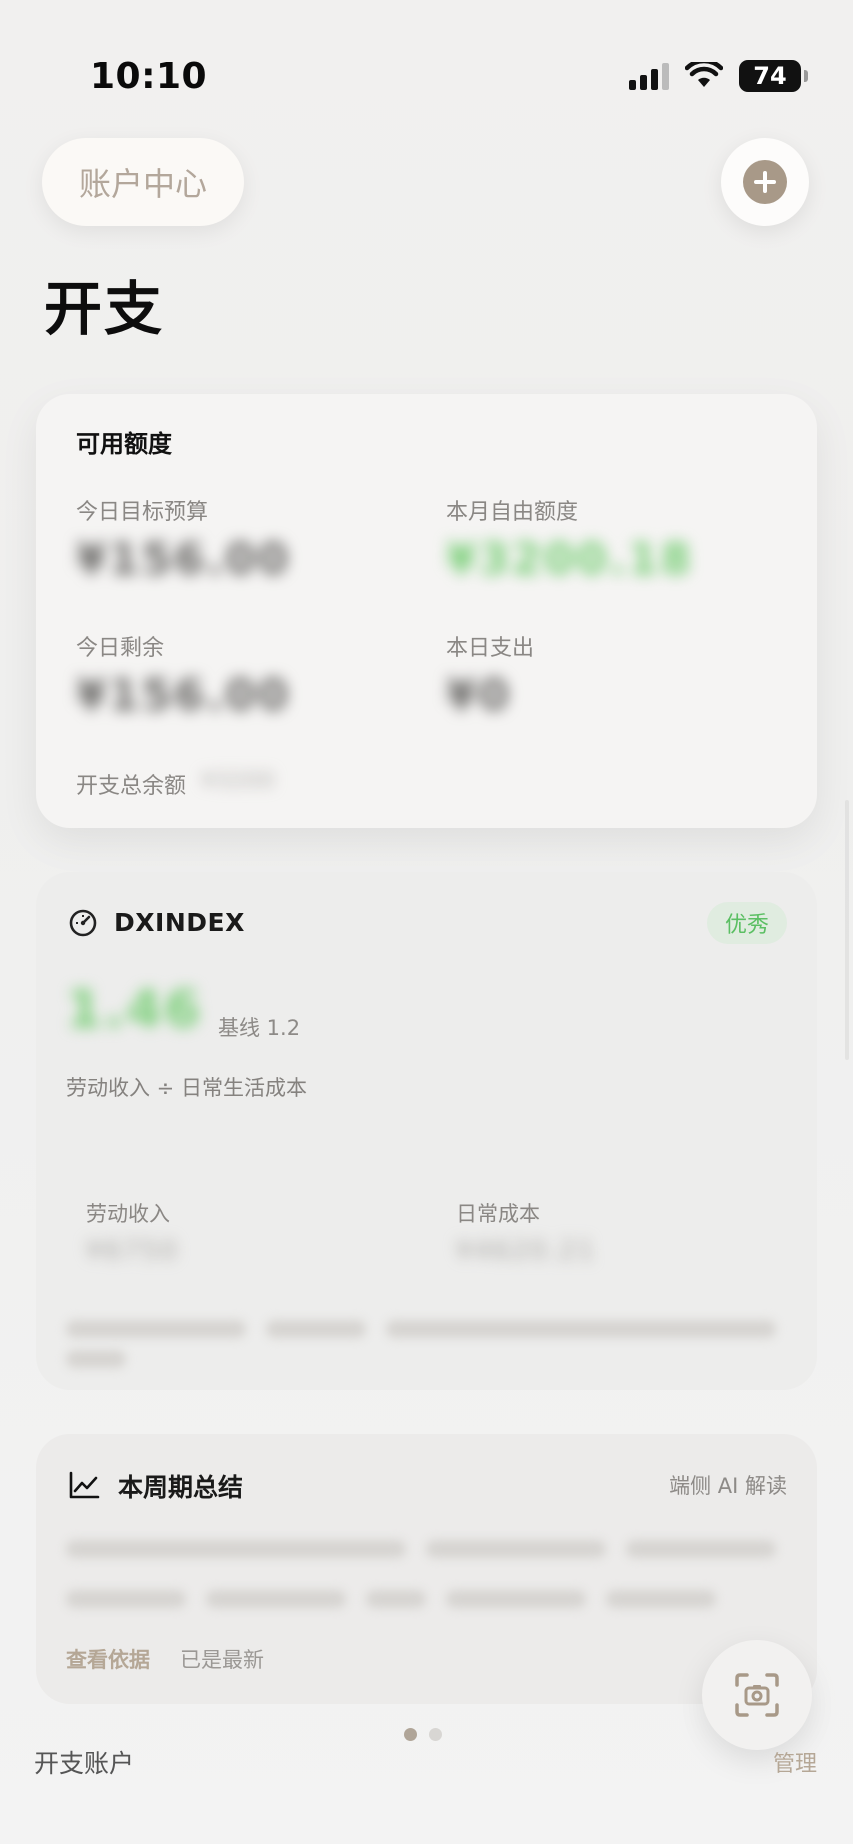  What do you see at coordinates (239, 780) in the screenshot?
I see `total-balance-value: ¥3200` at bounding box center [239, 780].